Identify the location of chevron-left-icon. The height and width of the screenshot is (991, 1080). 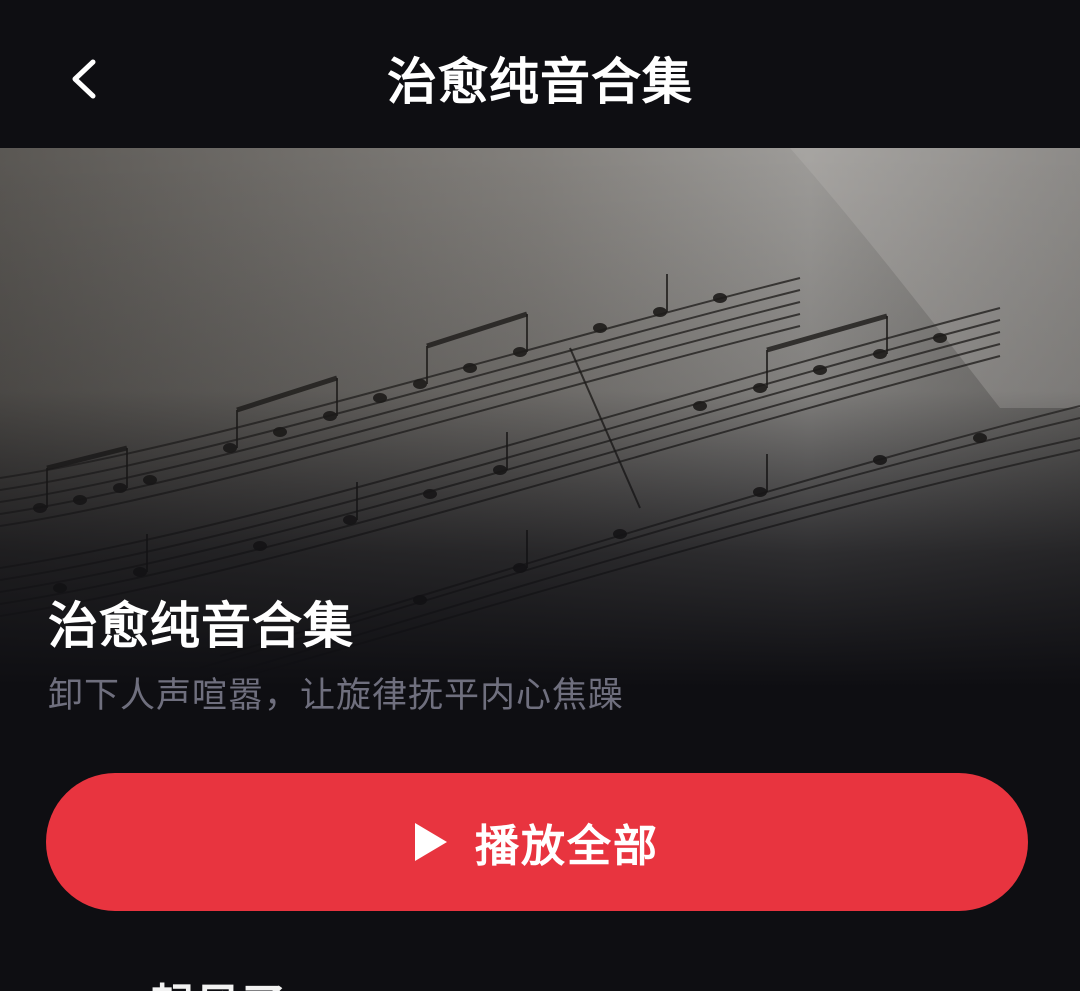
(84, 79).